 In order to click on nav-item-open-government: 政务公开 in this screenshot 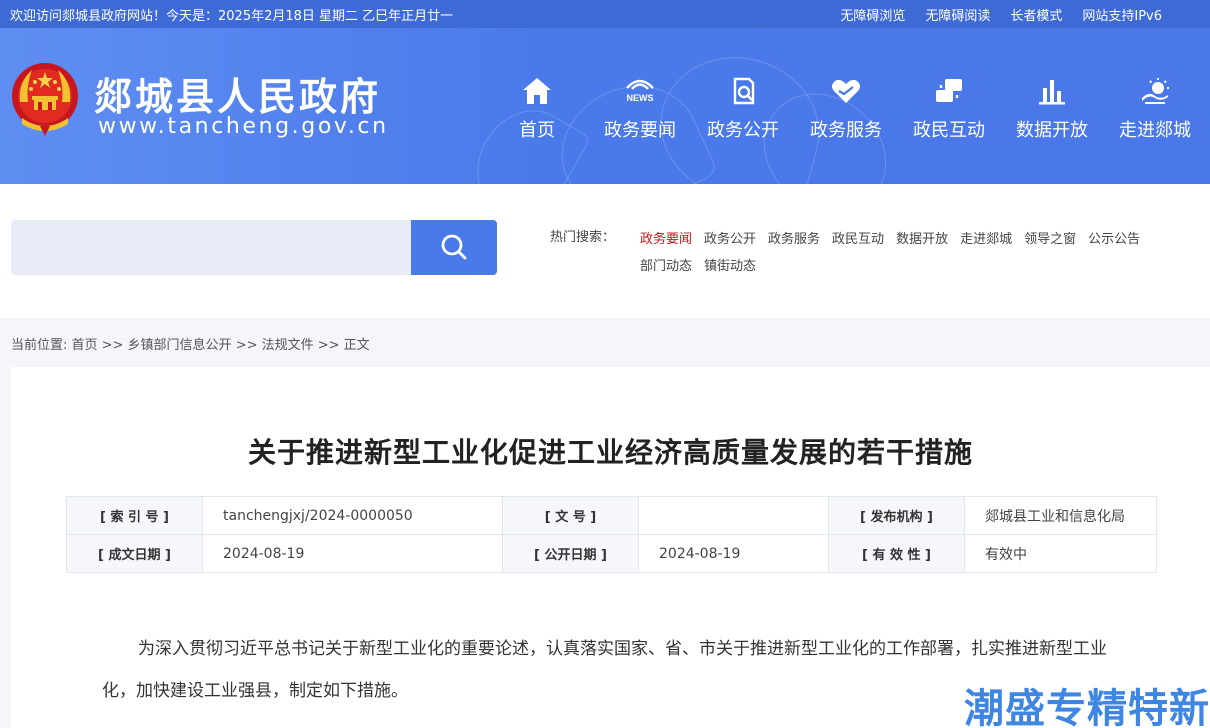, I will do `click(743, 111)`.